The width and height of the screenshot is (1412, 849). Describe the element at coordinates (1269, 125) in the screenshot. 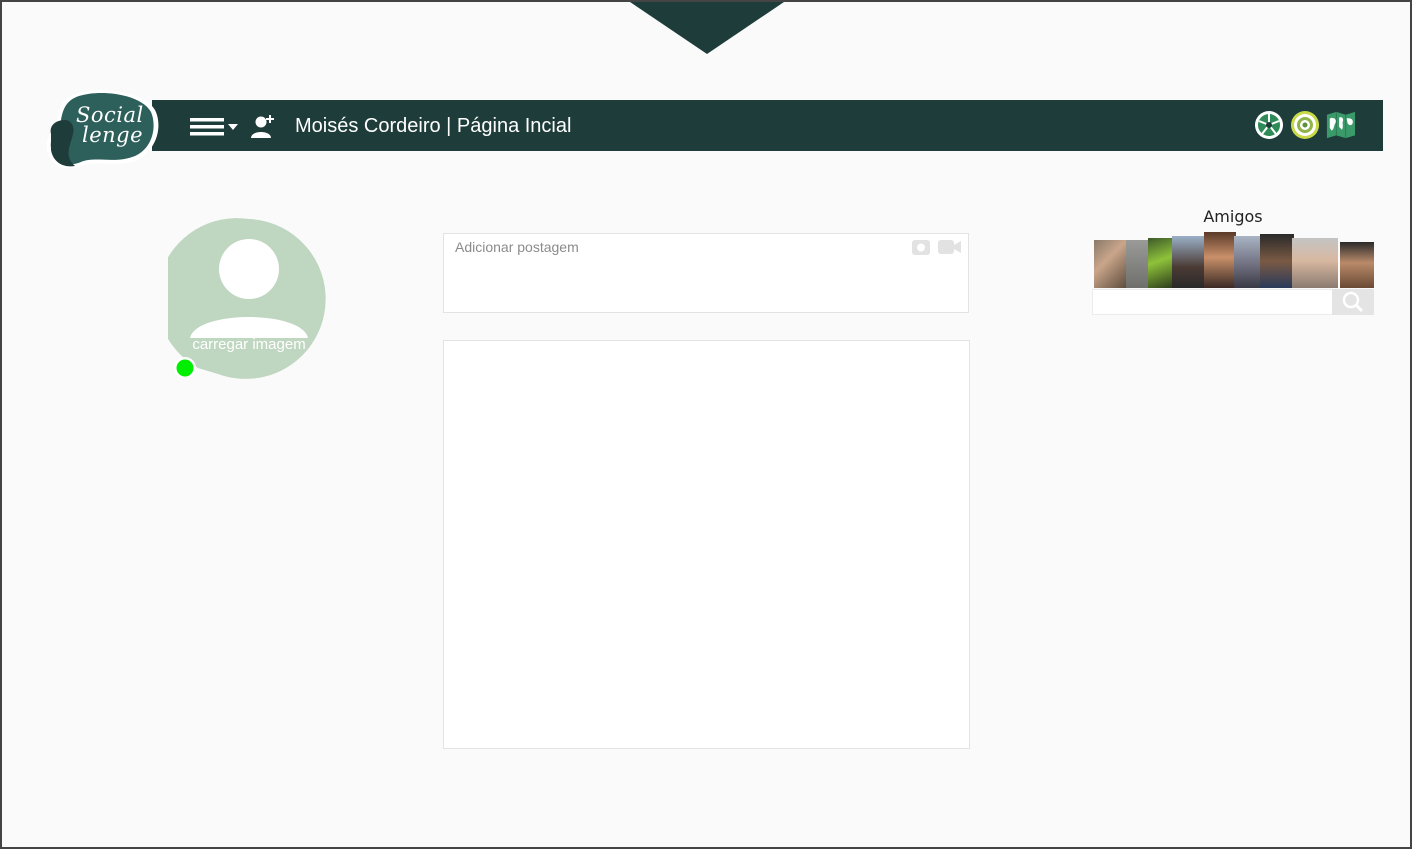

I see `aperture-icon` at that location.